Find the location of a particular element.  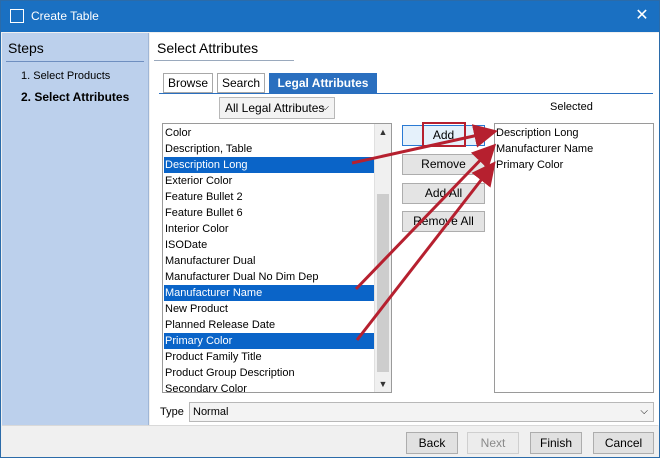

list-item: Manufacturer Dual is located at coordinates (269, 261).